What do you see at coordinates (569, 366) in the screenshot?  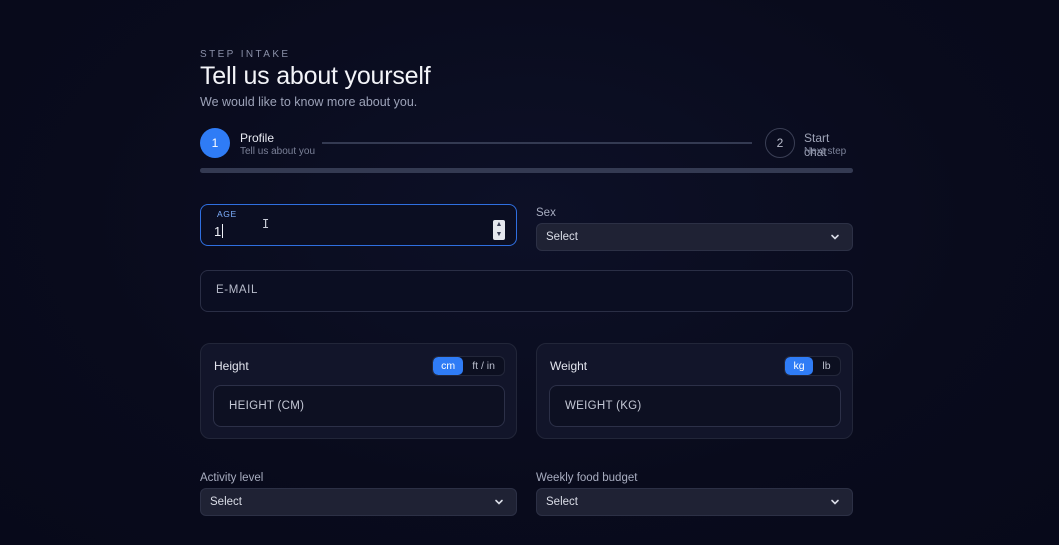 I see `weight-title: Weight` at bounding box center [569, 366].